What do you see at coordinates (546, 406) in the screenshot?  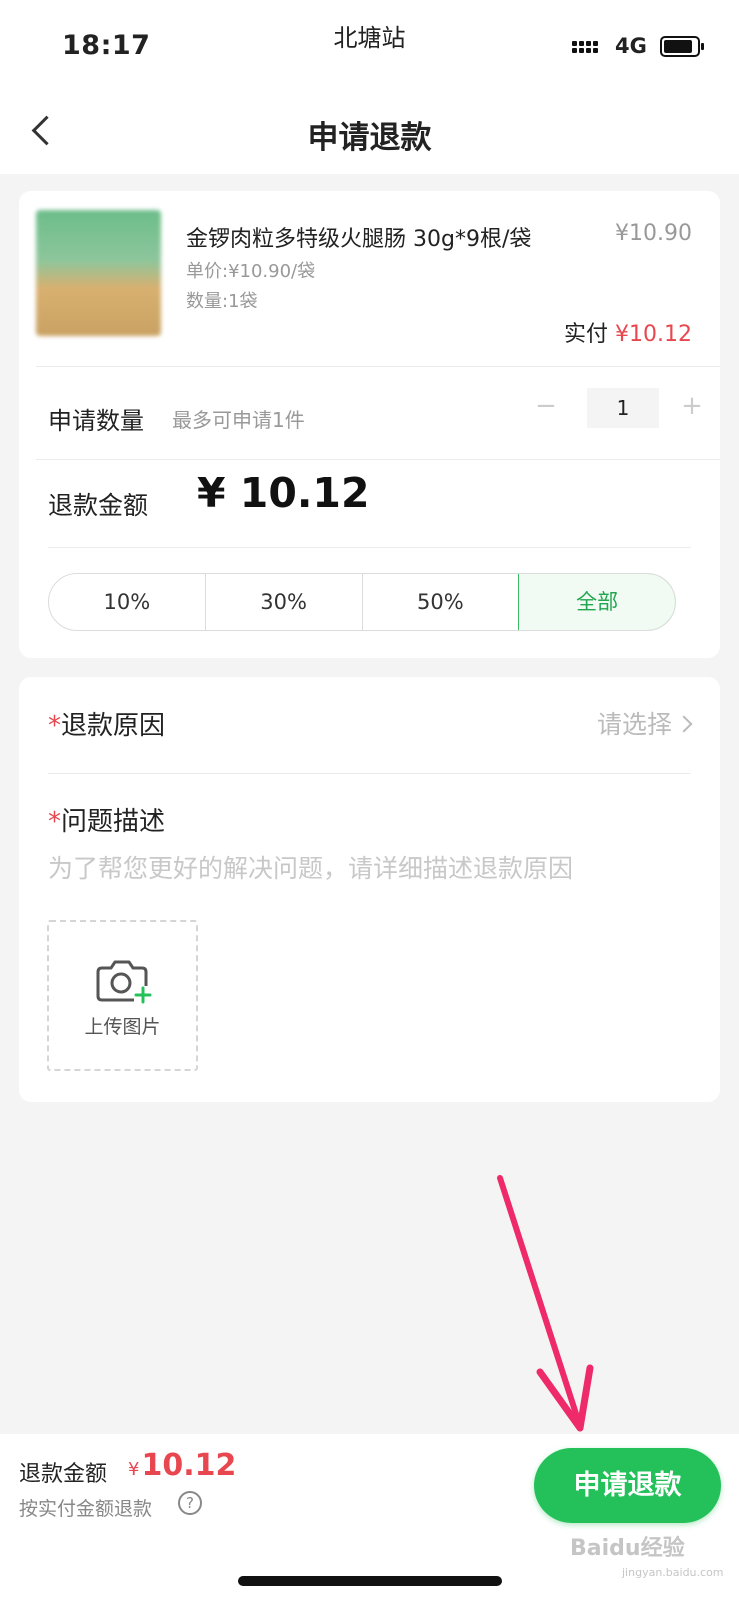 I see `quantity-minus-button: −` at bounding box center [546, 406].